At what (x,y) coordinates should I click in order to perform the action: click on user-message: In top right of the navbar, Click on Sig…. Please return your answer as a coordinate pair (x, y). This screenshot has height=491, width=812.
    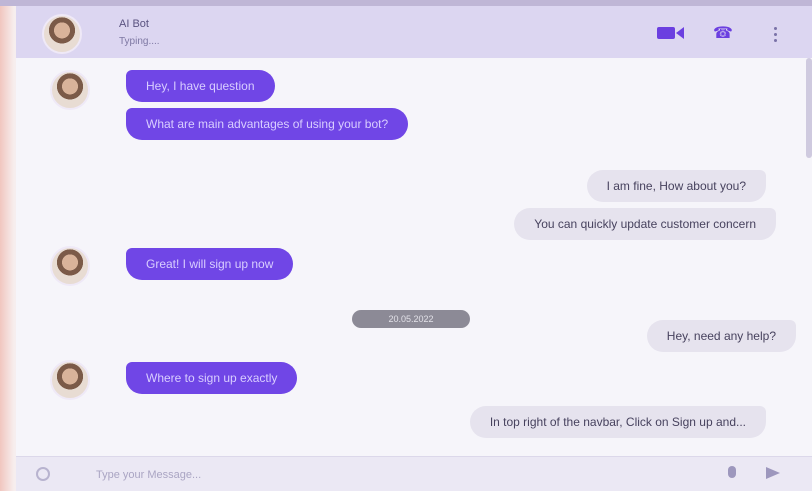
    Looking at the image, I should click on (617, 422).